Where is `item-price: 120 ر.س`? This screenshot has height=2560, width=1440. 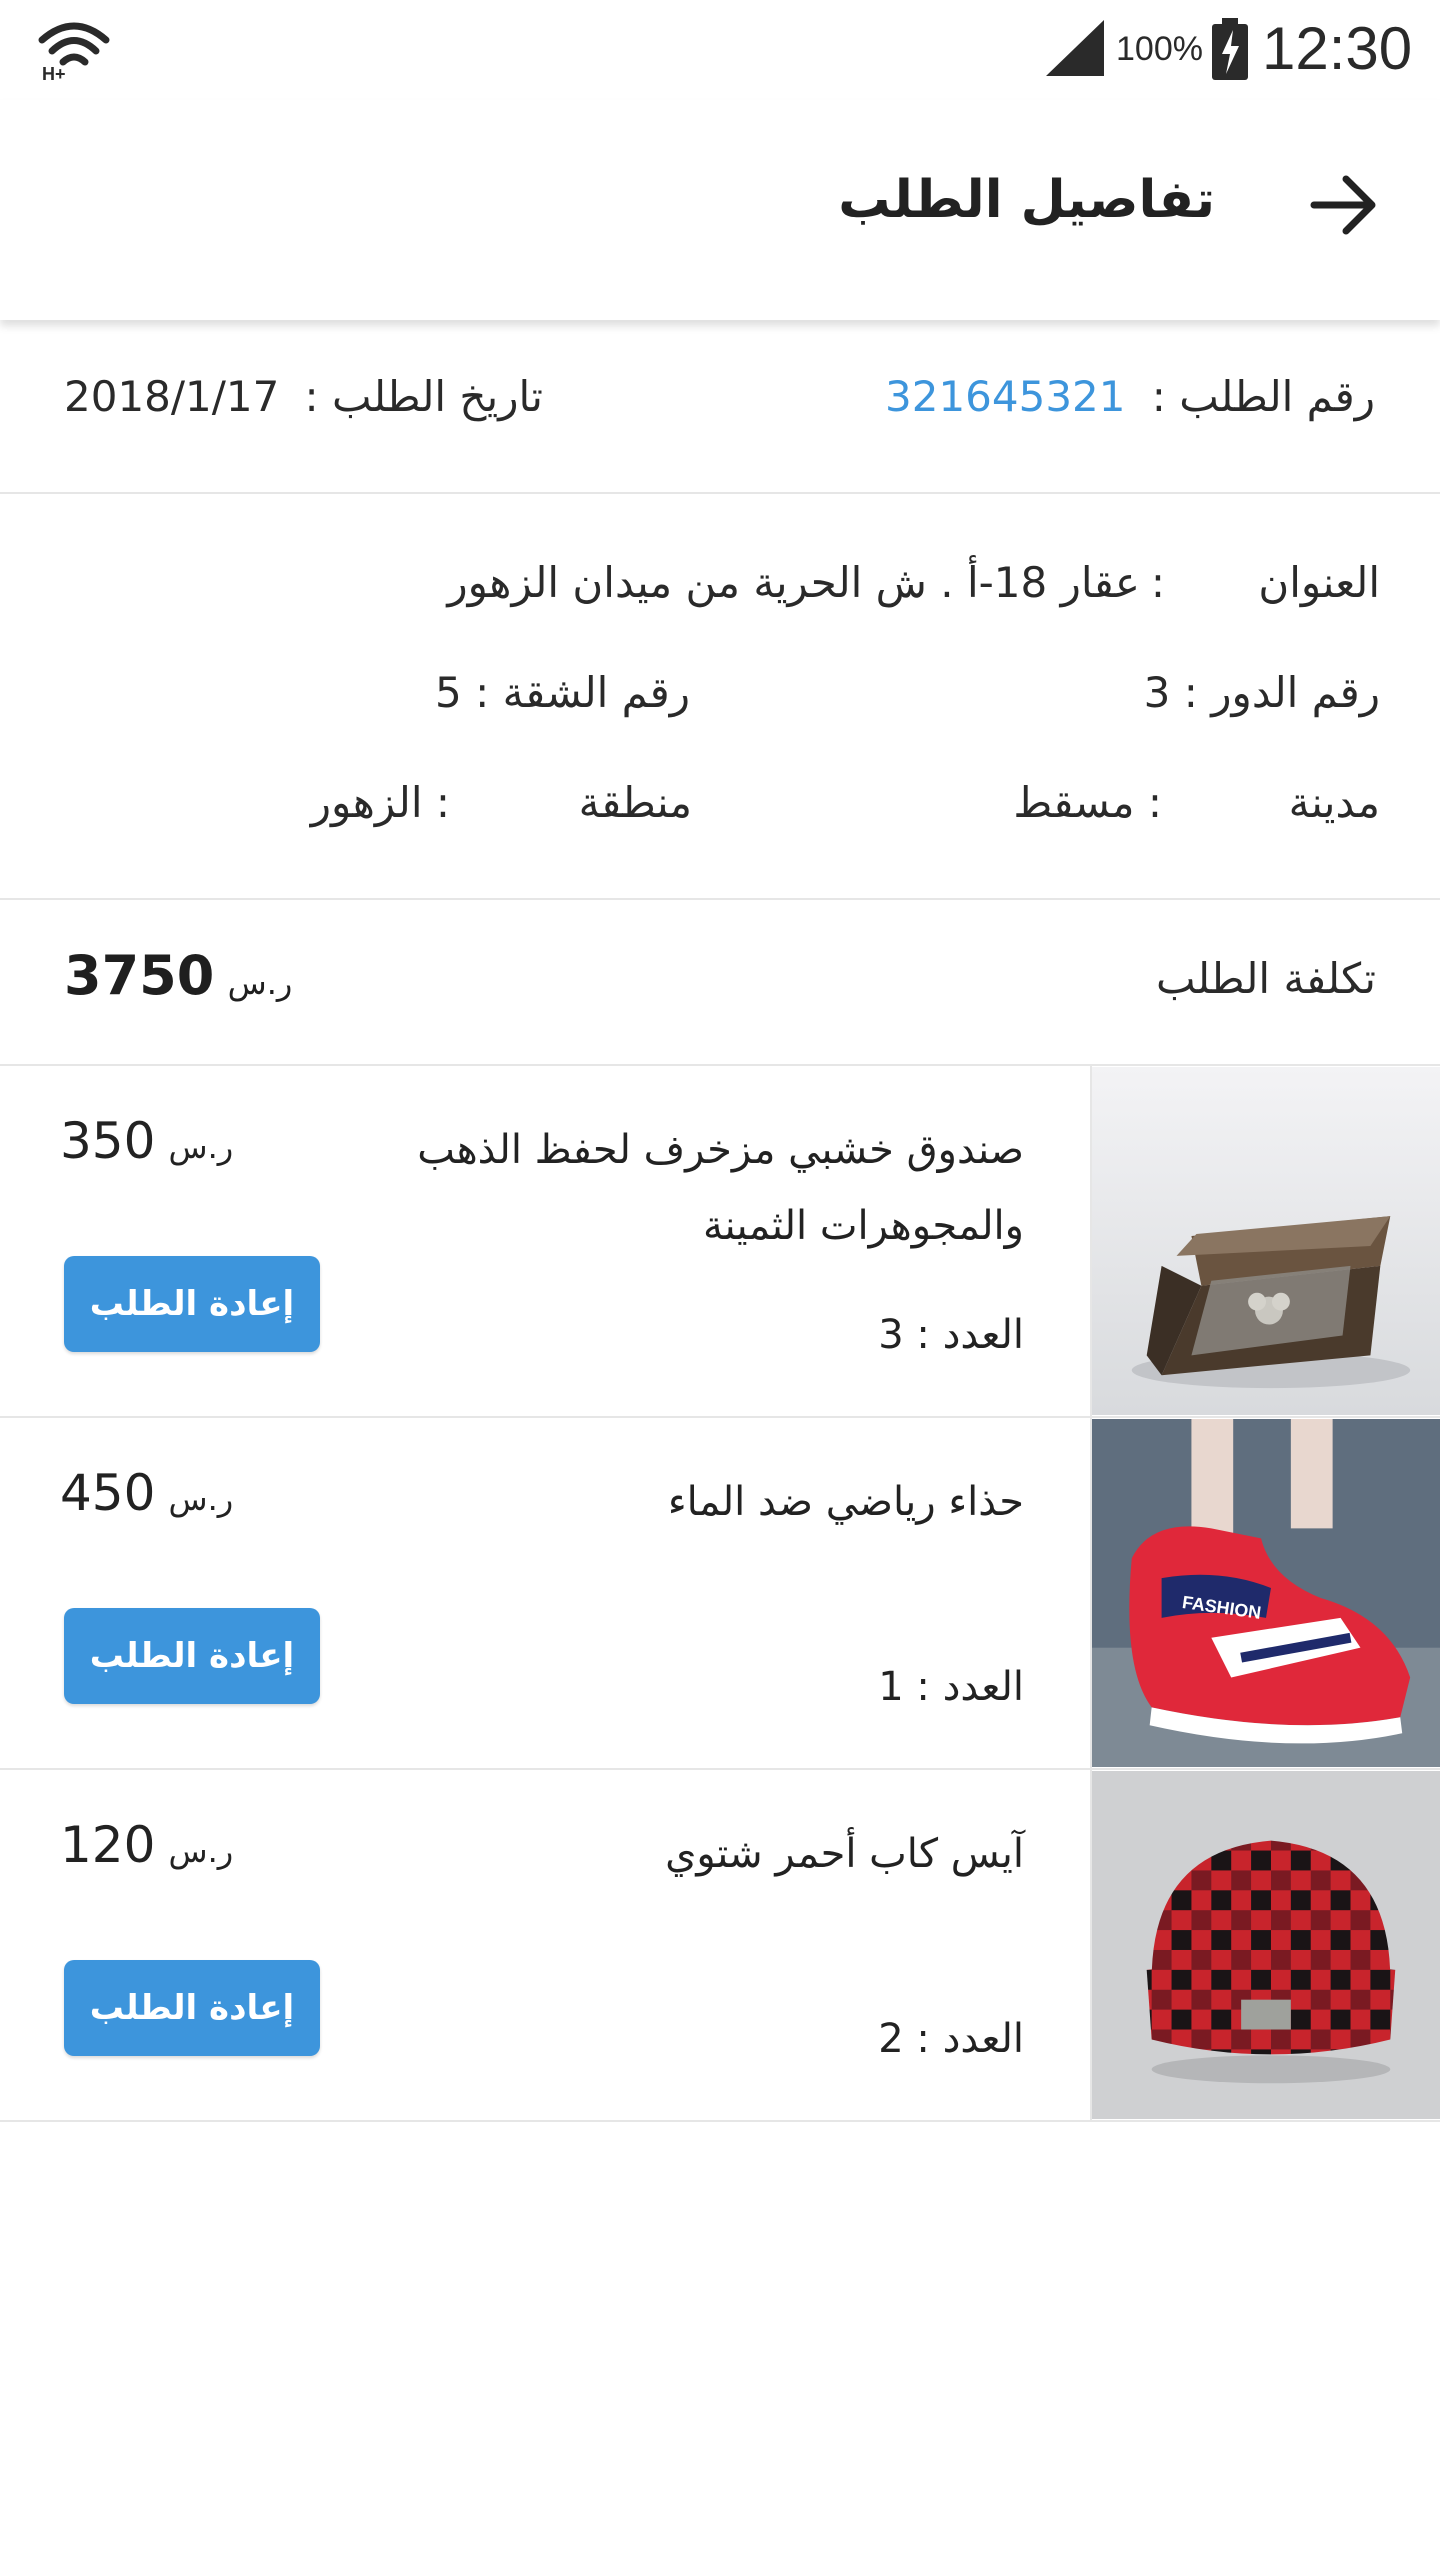 item-price: 120 ر.س is located at coordinates (146, 1845).